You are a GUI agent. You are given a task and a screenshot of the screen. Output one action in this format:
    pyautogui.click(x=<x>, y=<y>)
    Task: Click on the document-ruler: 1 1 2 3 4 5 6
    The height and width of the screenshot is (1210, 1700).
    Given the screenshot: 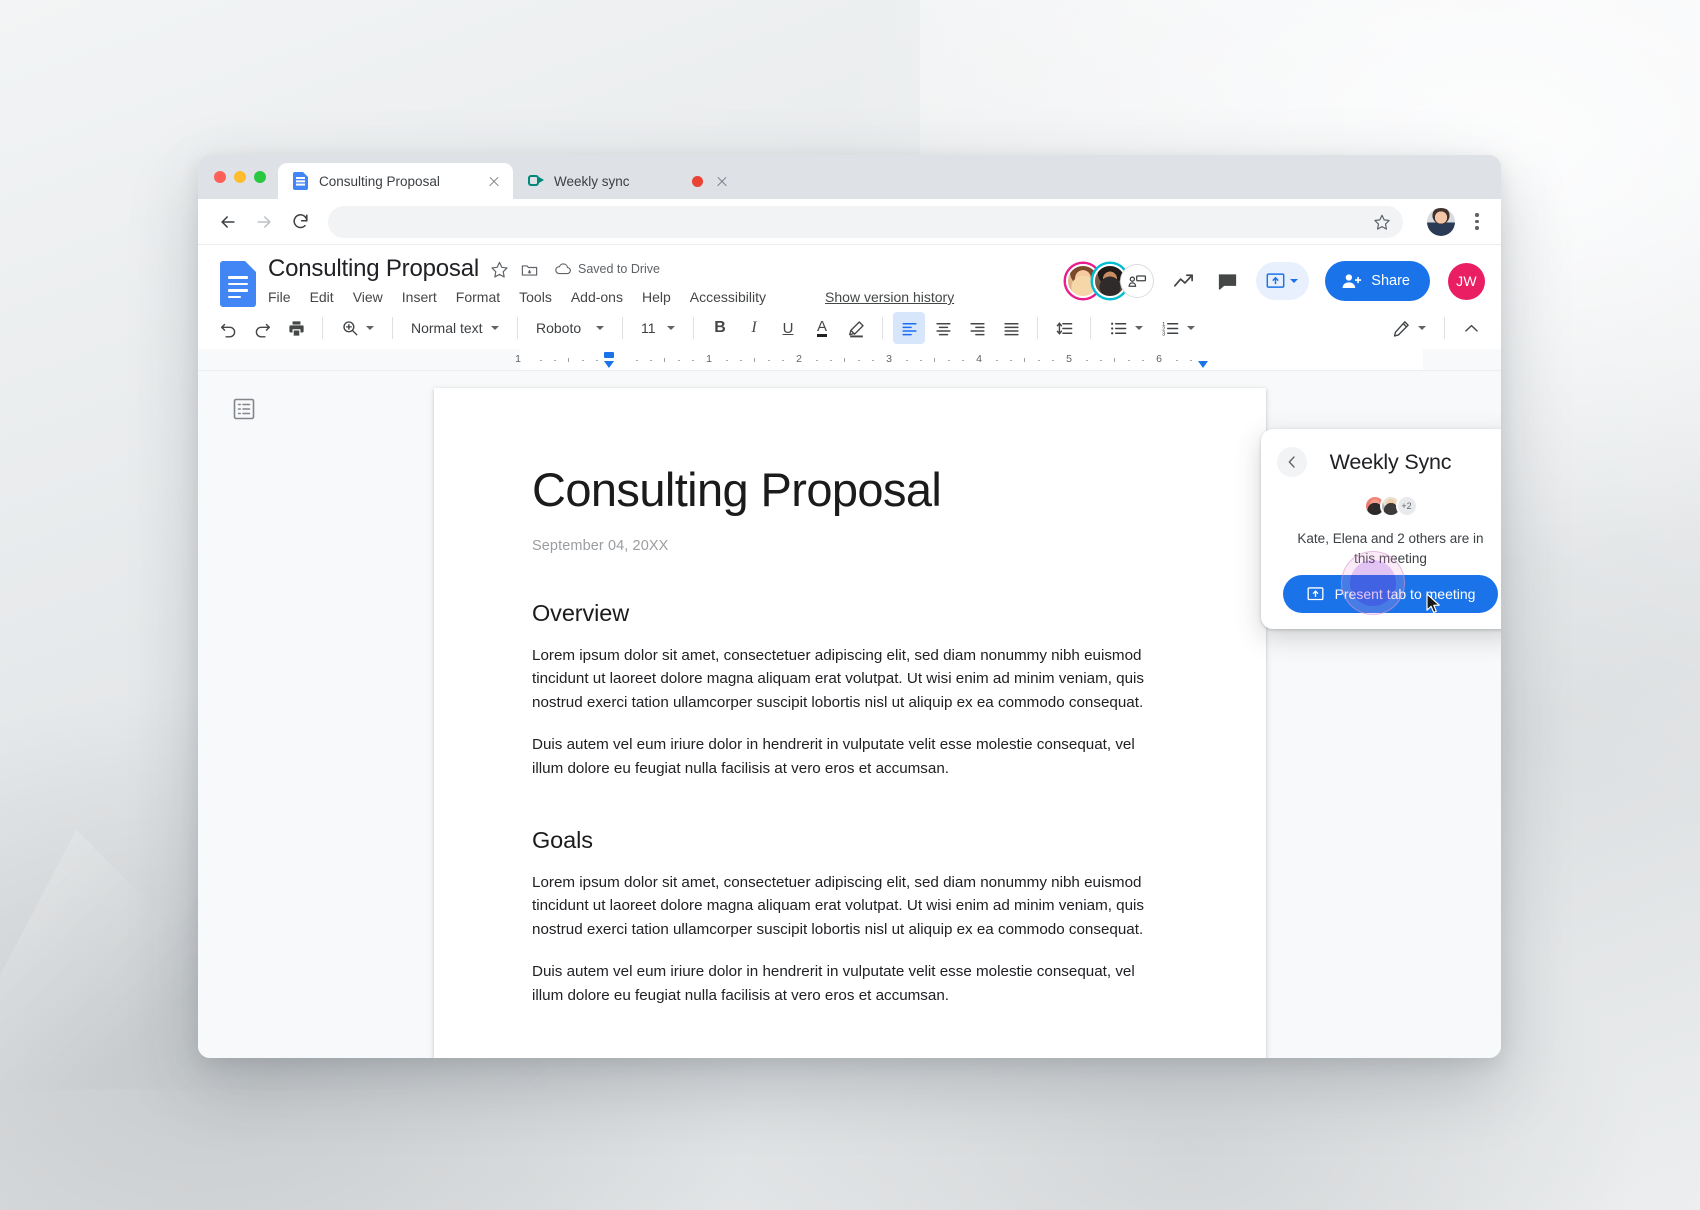 What is the action you would take?
    pyautogui.click(x=849, y=360)
    